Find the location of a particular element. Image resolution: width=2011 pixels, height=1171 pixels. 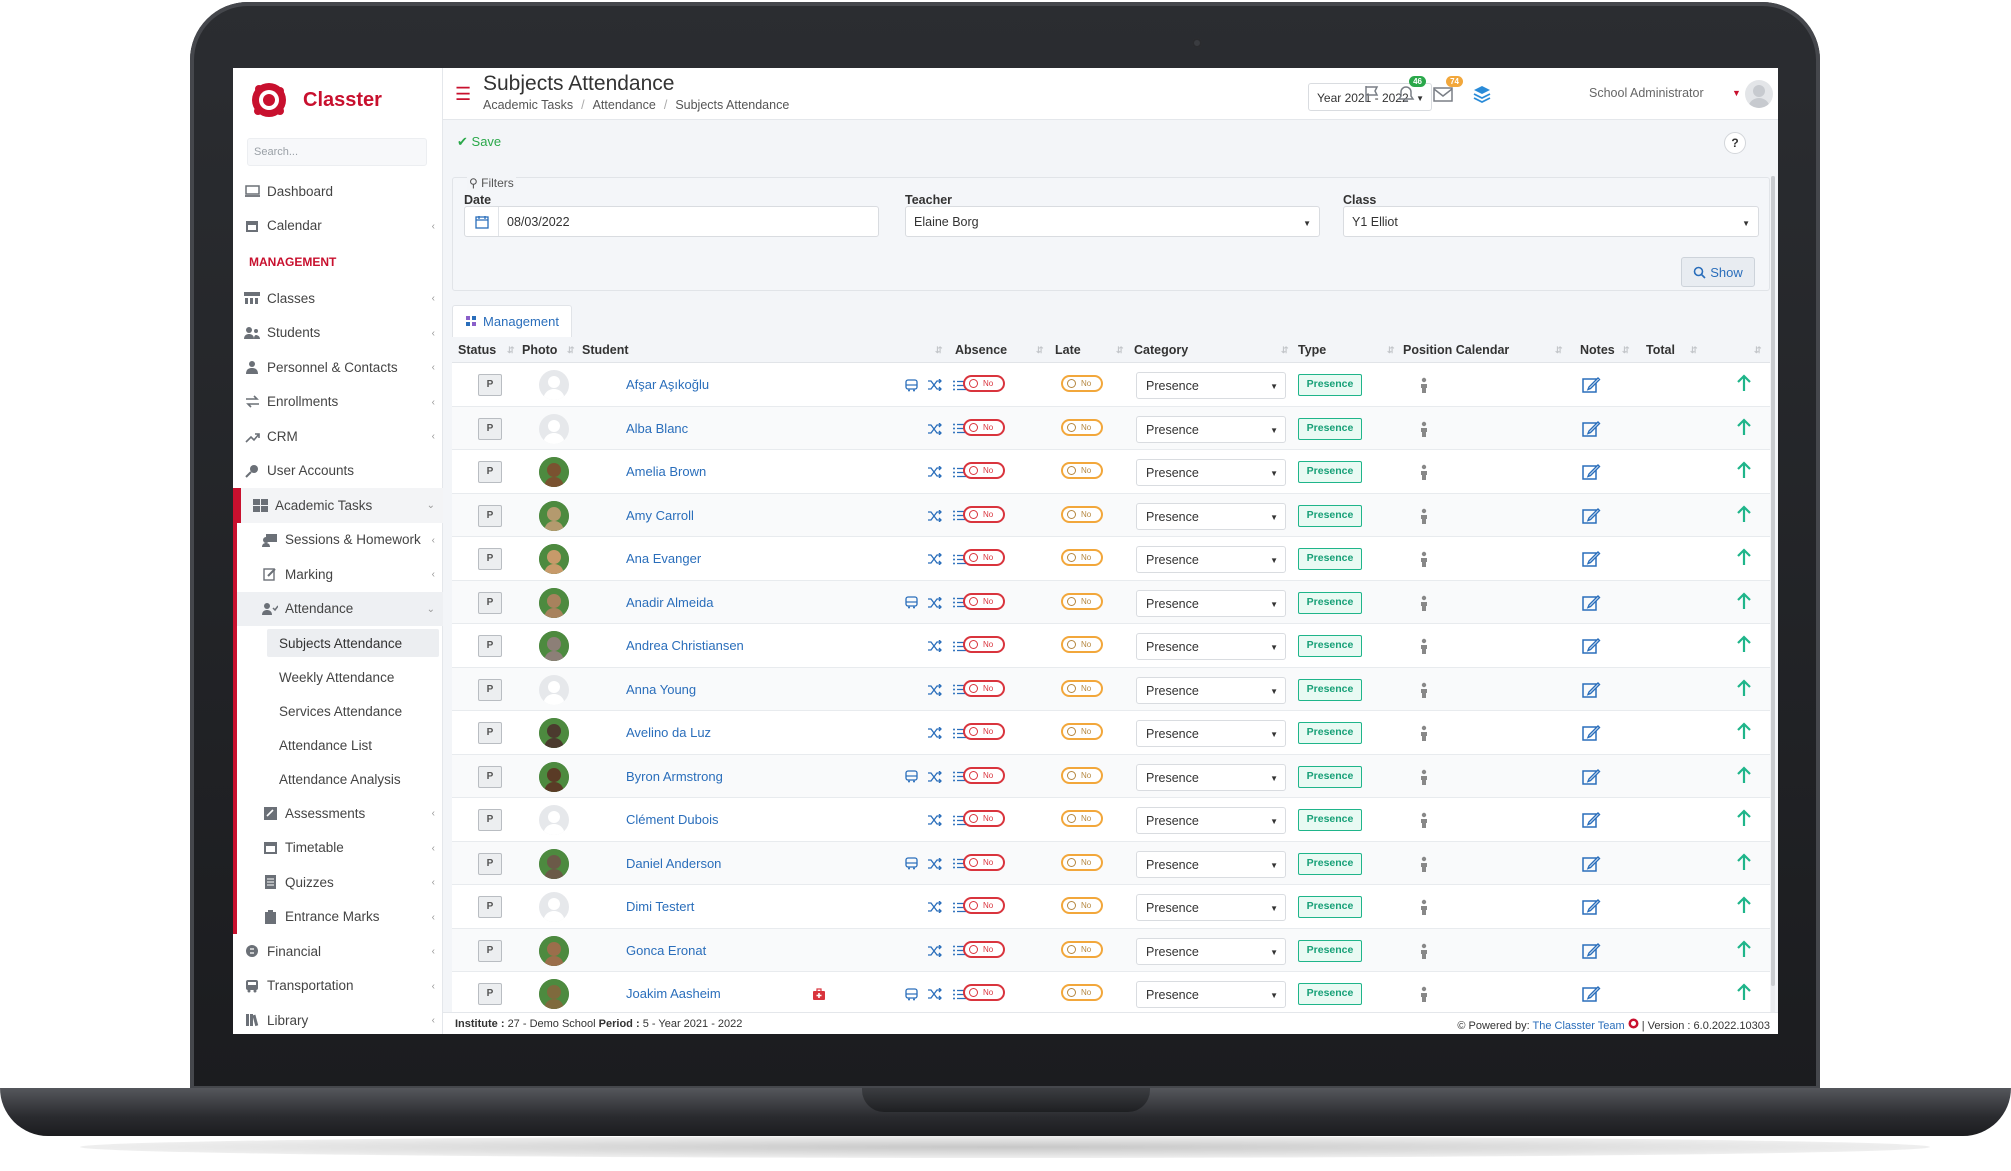

scrollbar is located at coordinates (1773, 594).